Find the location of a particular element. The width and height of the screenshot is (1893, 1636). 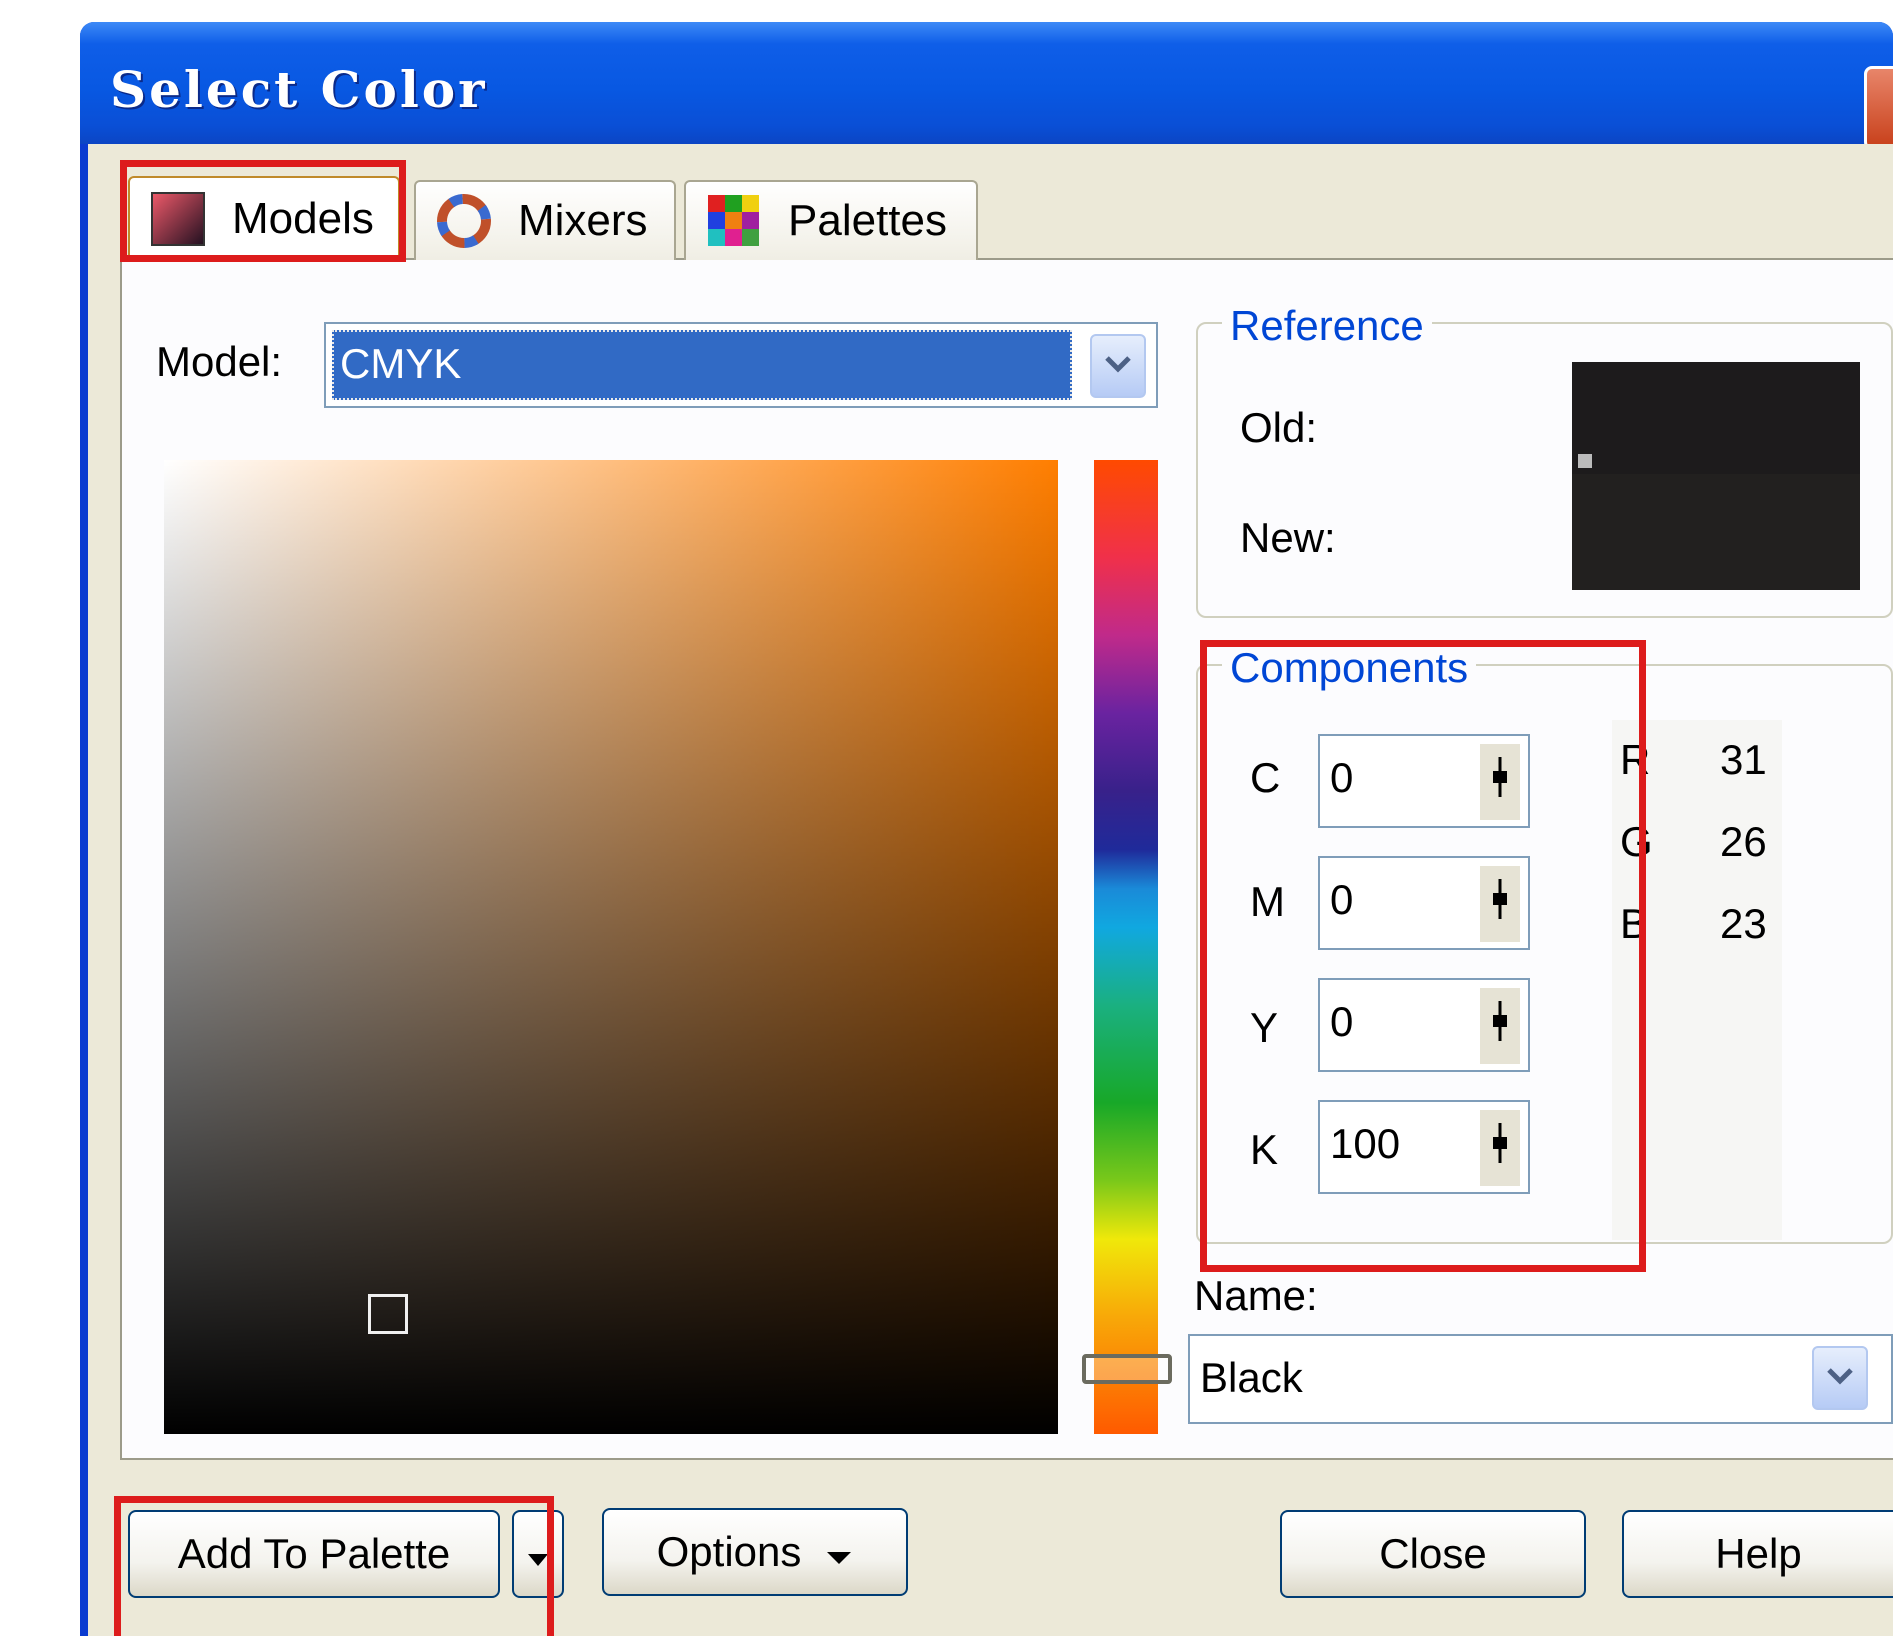

blue-value: 23 is located at coordinates (1743, 923).